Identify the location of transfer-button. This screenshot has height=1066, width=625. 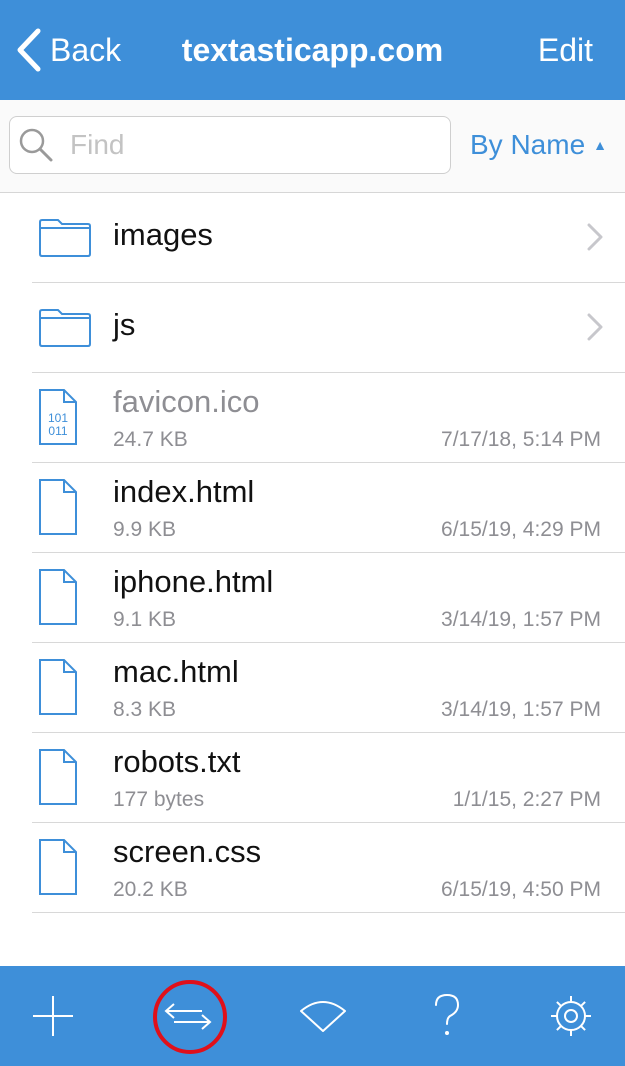
(188, 1016).